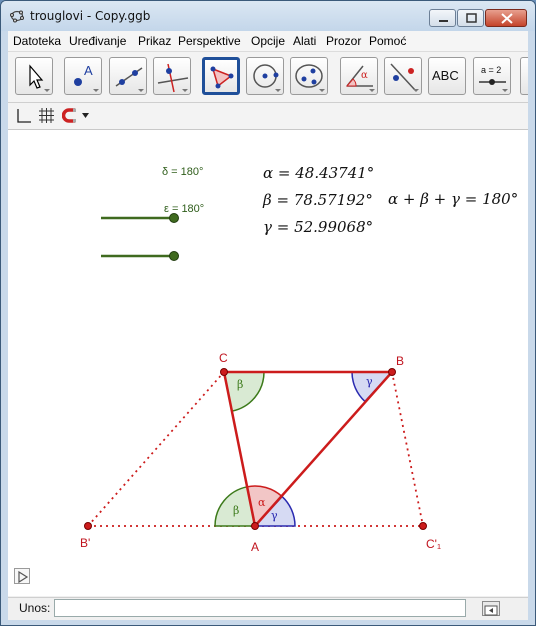  What do you see at coordinates (70, 115) in the screenshot?
I see `magnet-icon` at bounding box center [70, 115].